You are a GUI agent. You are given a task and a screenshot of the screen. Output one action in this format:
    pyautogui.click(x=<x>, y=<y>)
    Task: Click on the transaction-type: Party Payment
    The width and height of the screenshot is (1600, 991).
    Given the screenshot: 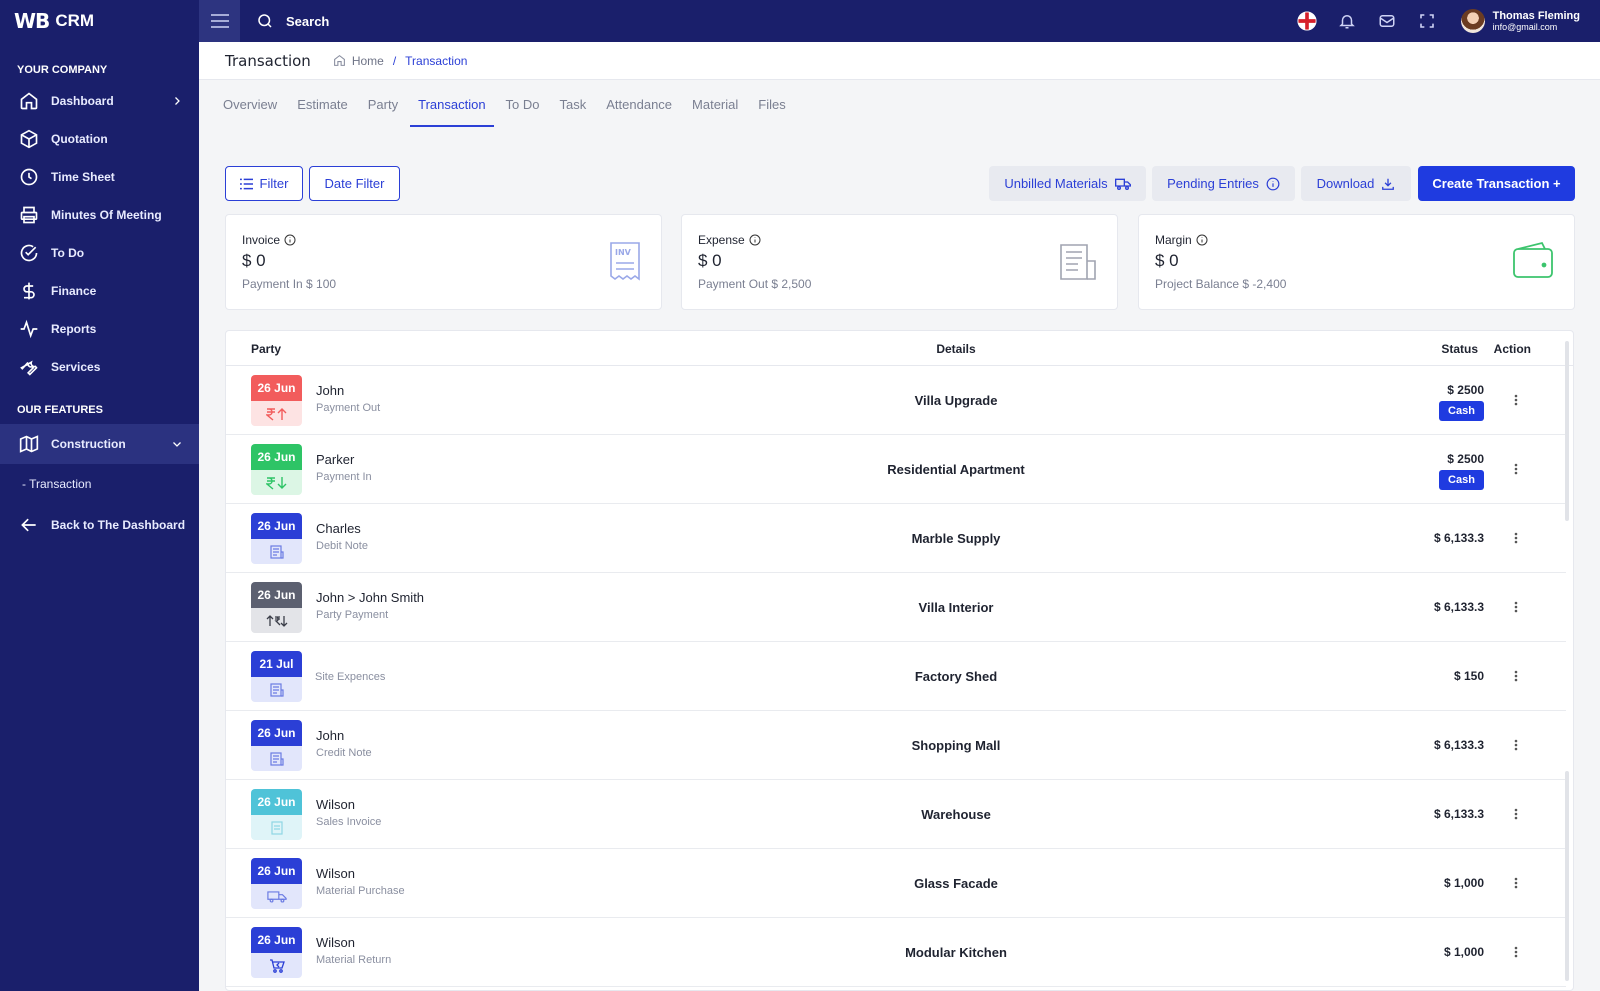 What is the action you would take?
    pyautogui.click(x=352, y=615)
    